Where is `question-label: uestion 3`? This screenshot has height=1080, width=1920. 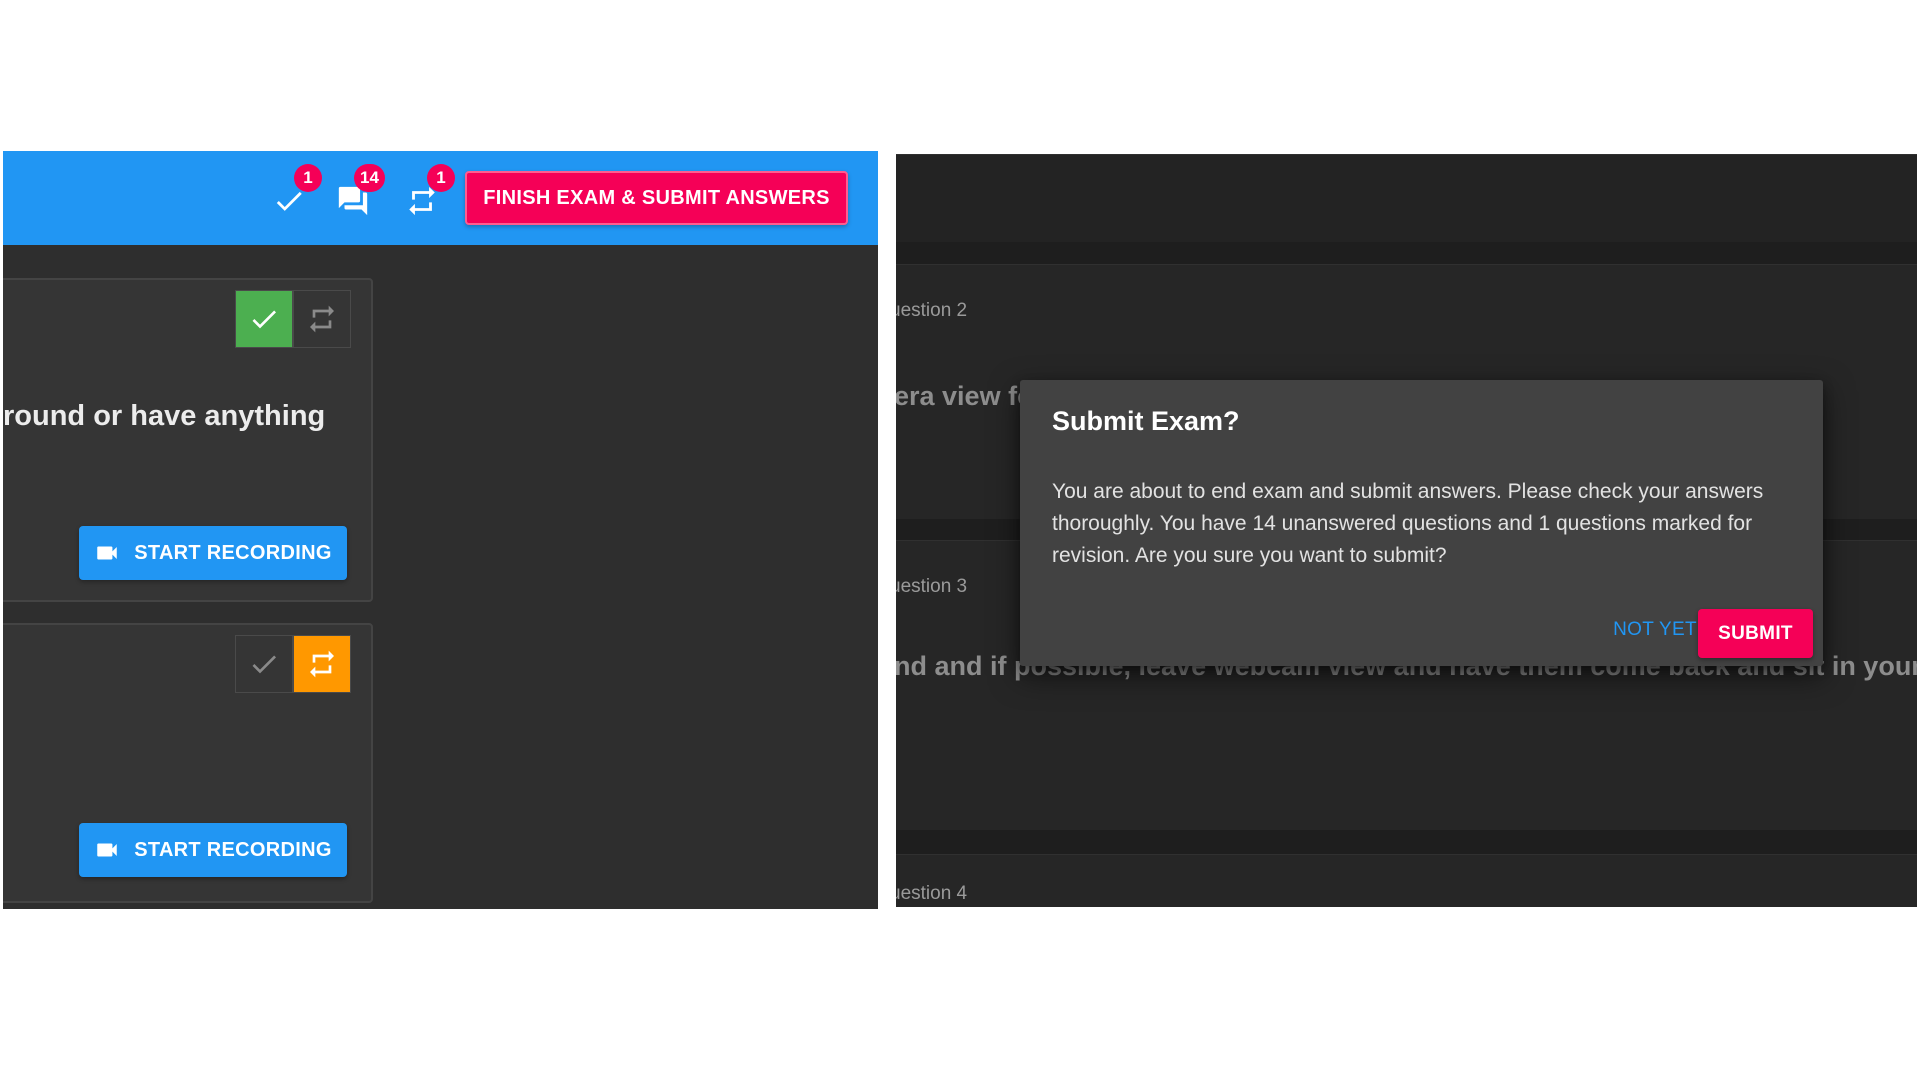 question-label: uestion 3 is located at coordinates (932, 586).